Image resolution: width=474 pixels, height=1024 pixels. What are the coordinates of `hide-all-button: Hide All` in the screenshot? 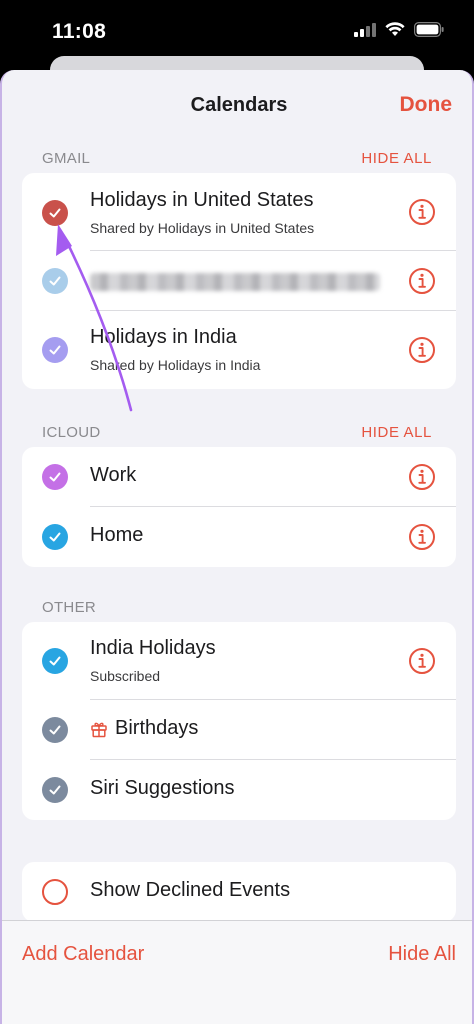 It's located at (422, 954).